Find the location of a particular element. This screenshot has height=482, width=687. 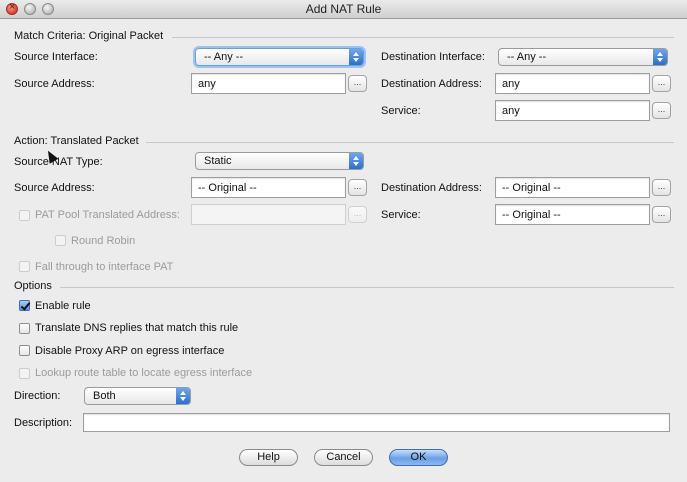

translated-destination-address-field: -- Original -- is located at coordinates (572, 187).